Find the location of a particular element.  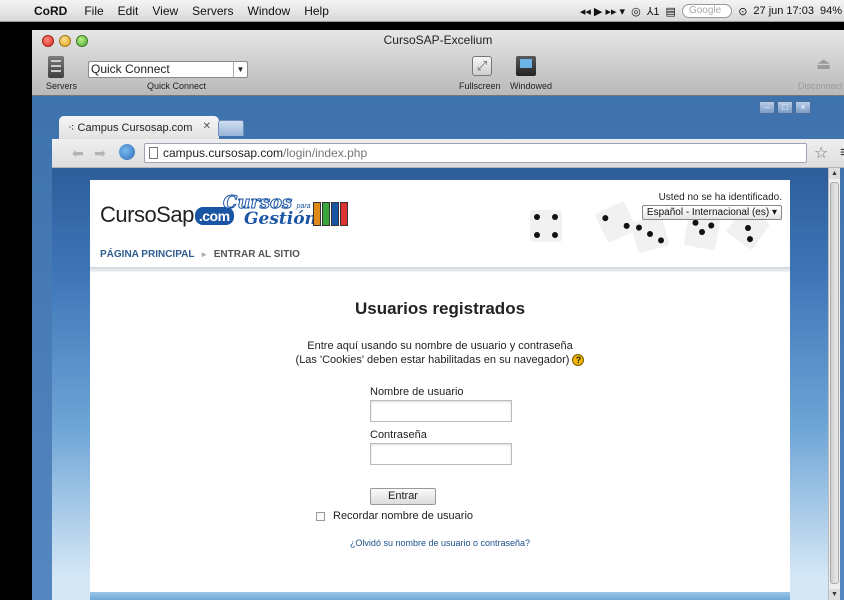

back-icon: ⬅ is located at coordinates (78, 153).